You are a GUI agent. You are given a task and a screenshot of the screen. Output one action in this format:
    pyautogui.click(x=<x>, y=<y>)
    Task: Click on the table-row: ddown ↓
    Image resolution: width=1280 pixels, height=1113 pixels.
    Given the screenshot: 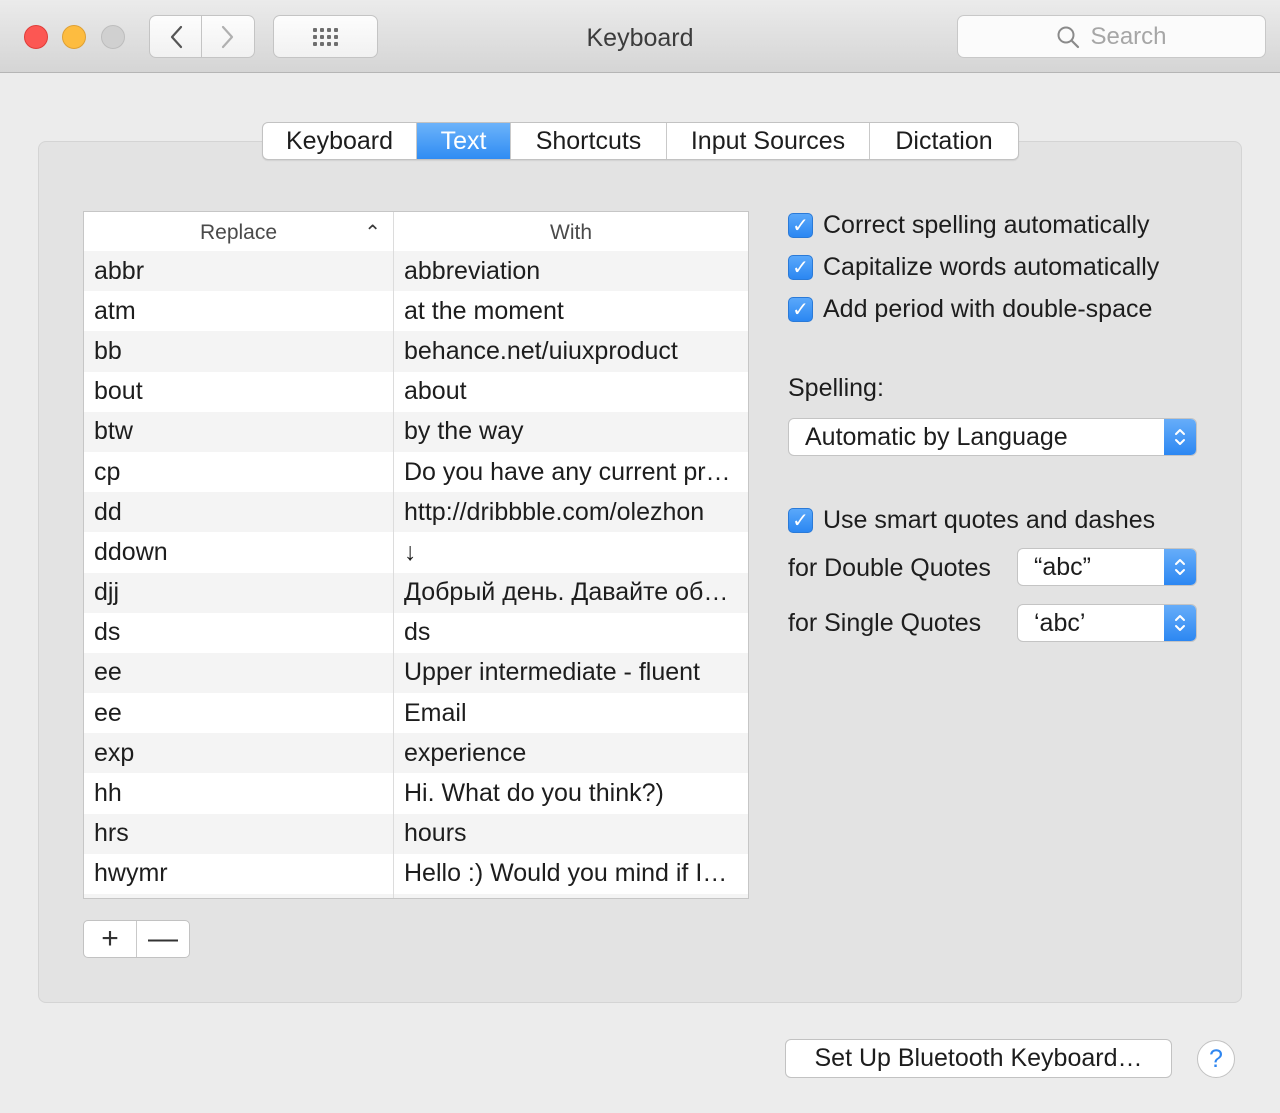 What is the action you would take?
    pyautogui.click(x=416, y=552)
    